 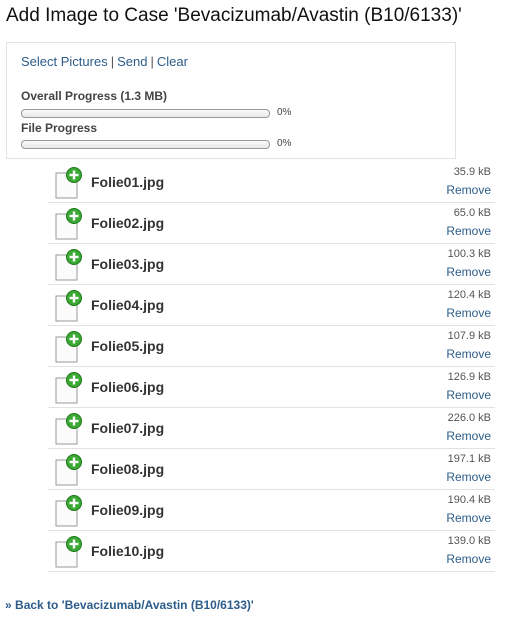 I want to click on file-size: 190.4 kB, so click(x=469, y=500).